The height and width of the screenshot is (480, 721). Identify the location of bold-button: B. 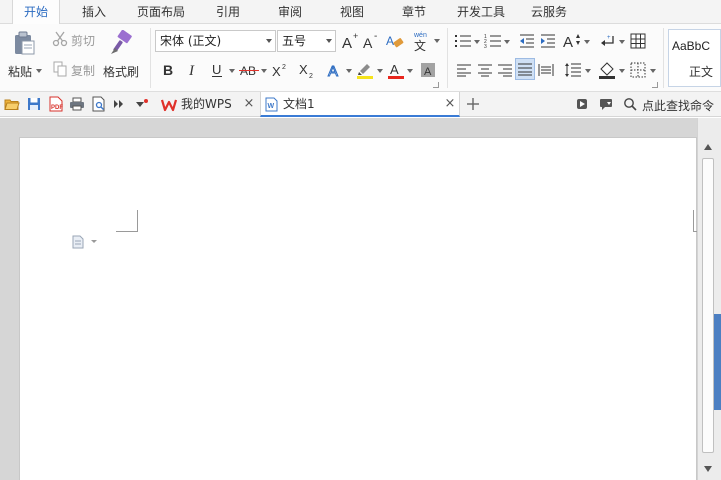
(168, 70).